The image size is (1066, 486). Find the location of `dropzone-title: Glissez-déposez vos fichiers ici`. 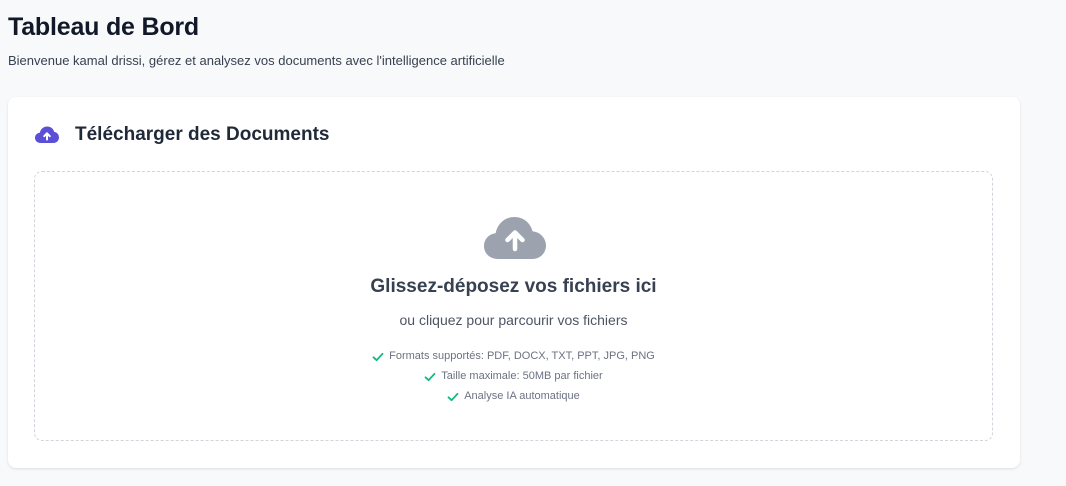

dropzone-title: Glissez-déposez vos fichiers ici is located at coordinates (513, 286).